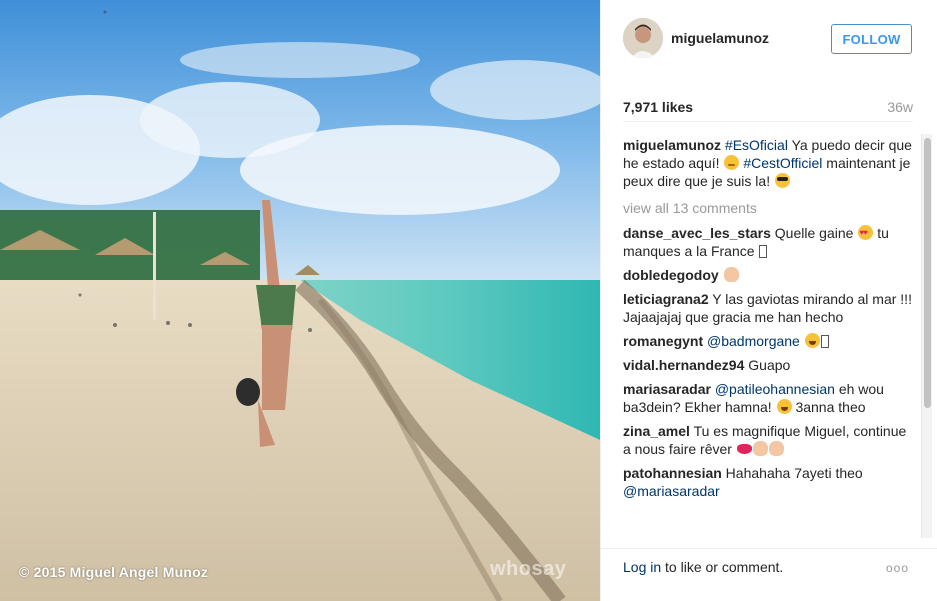 The image size is (937, 601). I want to click on kiss-lips-emoji-icon, so click(744, 449).